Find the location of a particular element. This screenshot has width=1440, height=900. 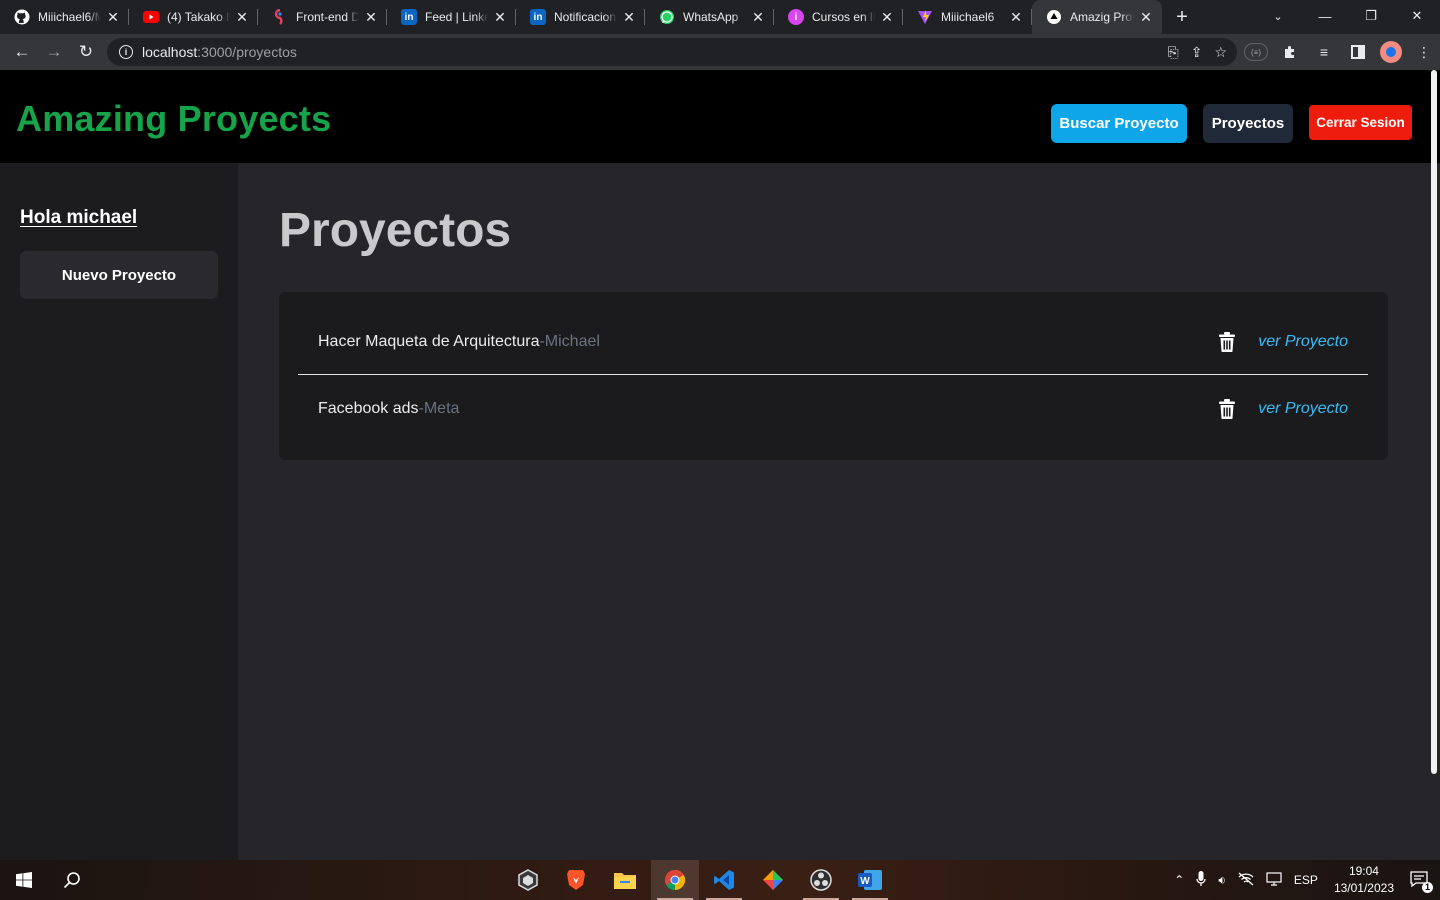

windows-start-icon is located at coordinates (24, 880).